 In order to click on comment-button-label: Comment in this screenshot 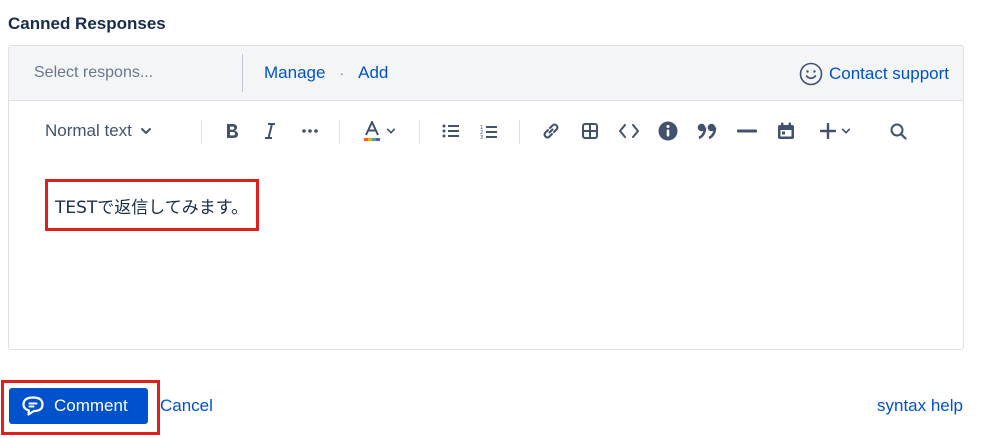, I will do `click(91, 405)`.